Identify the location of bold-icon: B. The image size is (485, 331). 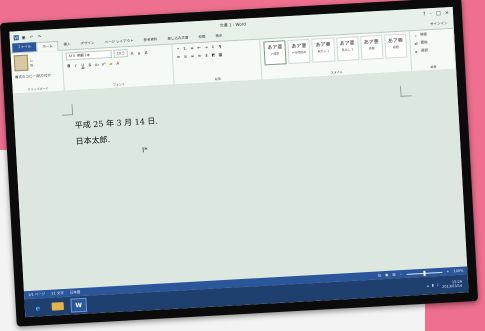
(68, 65).